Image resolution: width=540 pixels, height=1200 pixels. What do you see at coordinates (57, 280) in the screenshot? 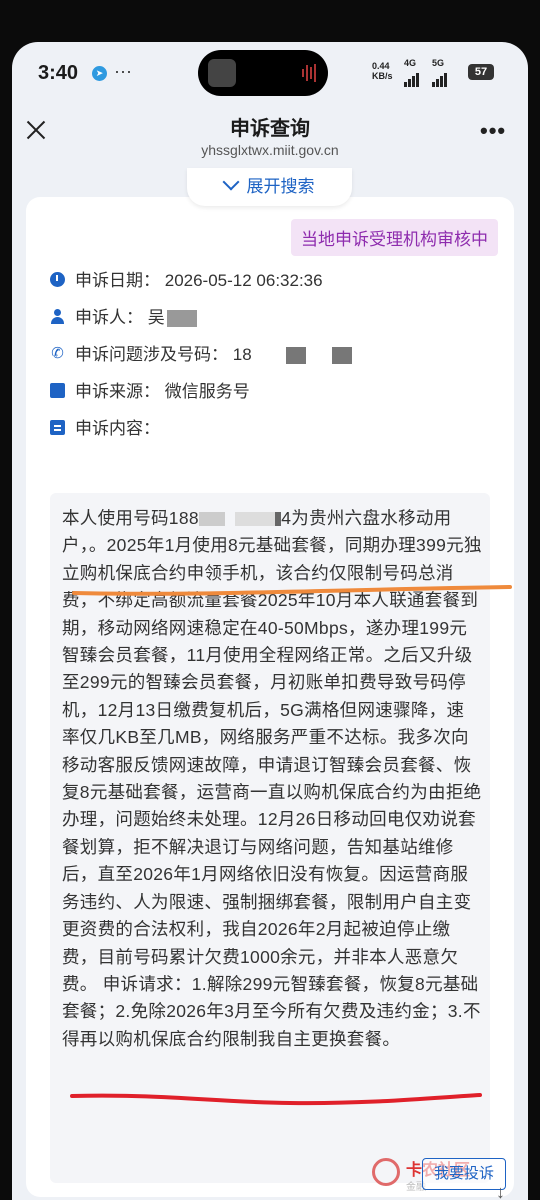
I see `clock-icon` at bounding box center [57, 280].